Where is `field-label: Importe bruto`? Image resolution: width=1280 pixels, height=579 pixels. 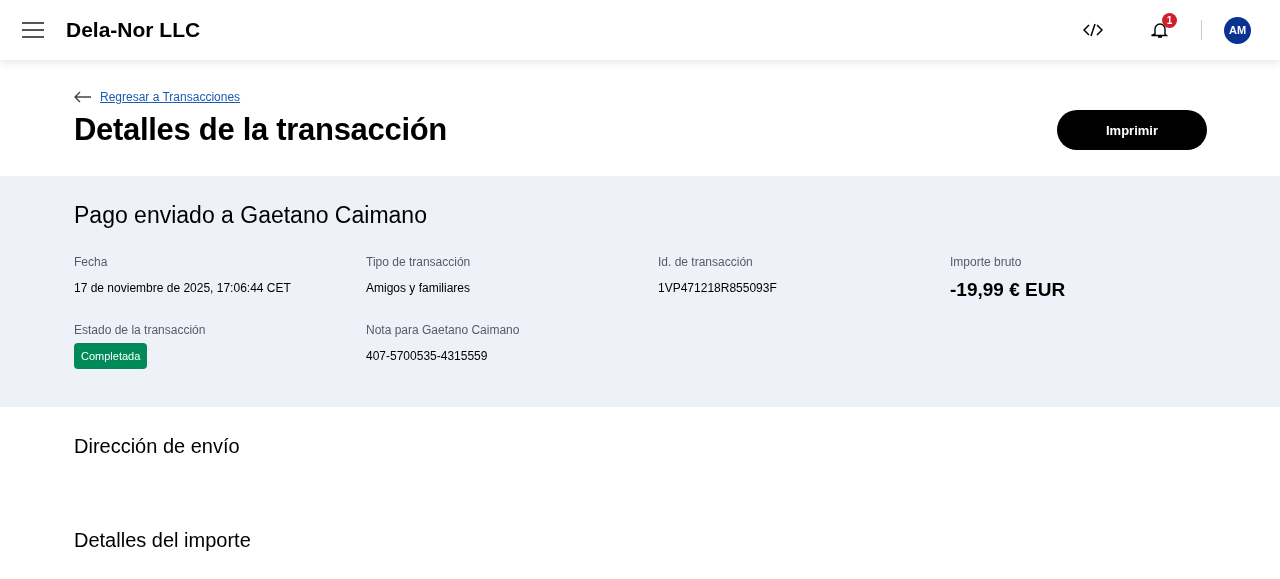 field-label: Importe bruto is located at coordinates (986, 262).